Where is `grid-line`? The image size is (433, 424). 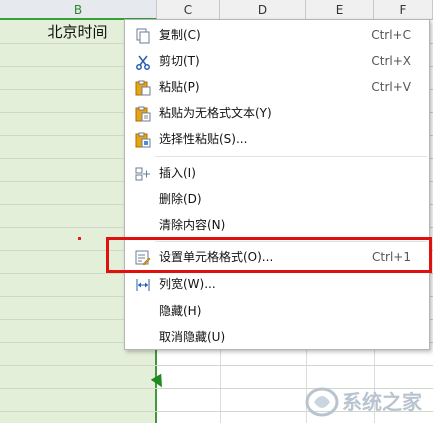
grid-line is located at coordinates (216, 365).